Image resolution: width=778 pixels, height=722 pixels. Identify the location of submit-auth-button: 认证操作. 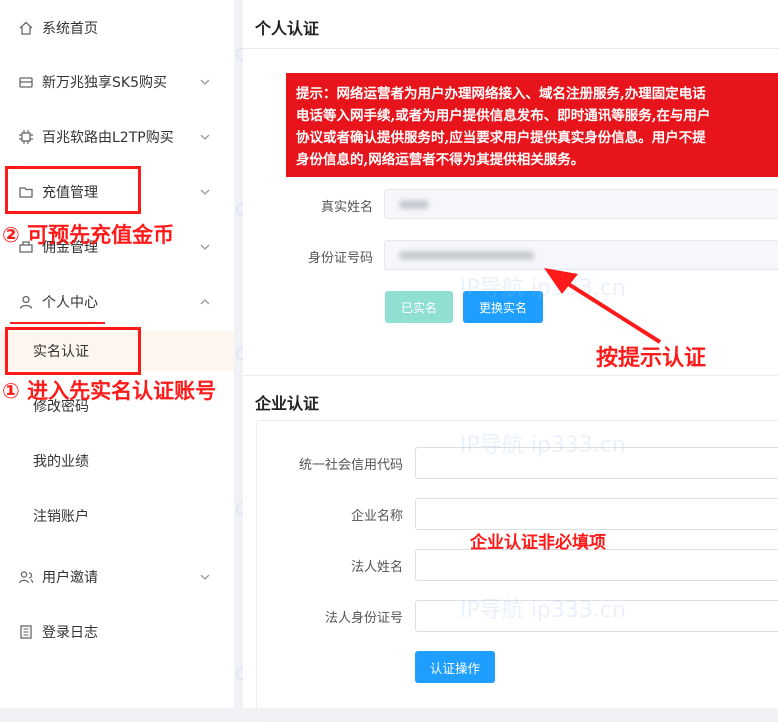
(455, 667).